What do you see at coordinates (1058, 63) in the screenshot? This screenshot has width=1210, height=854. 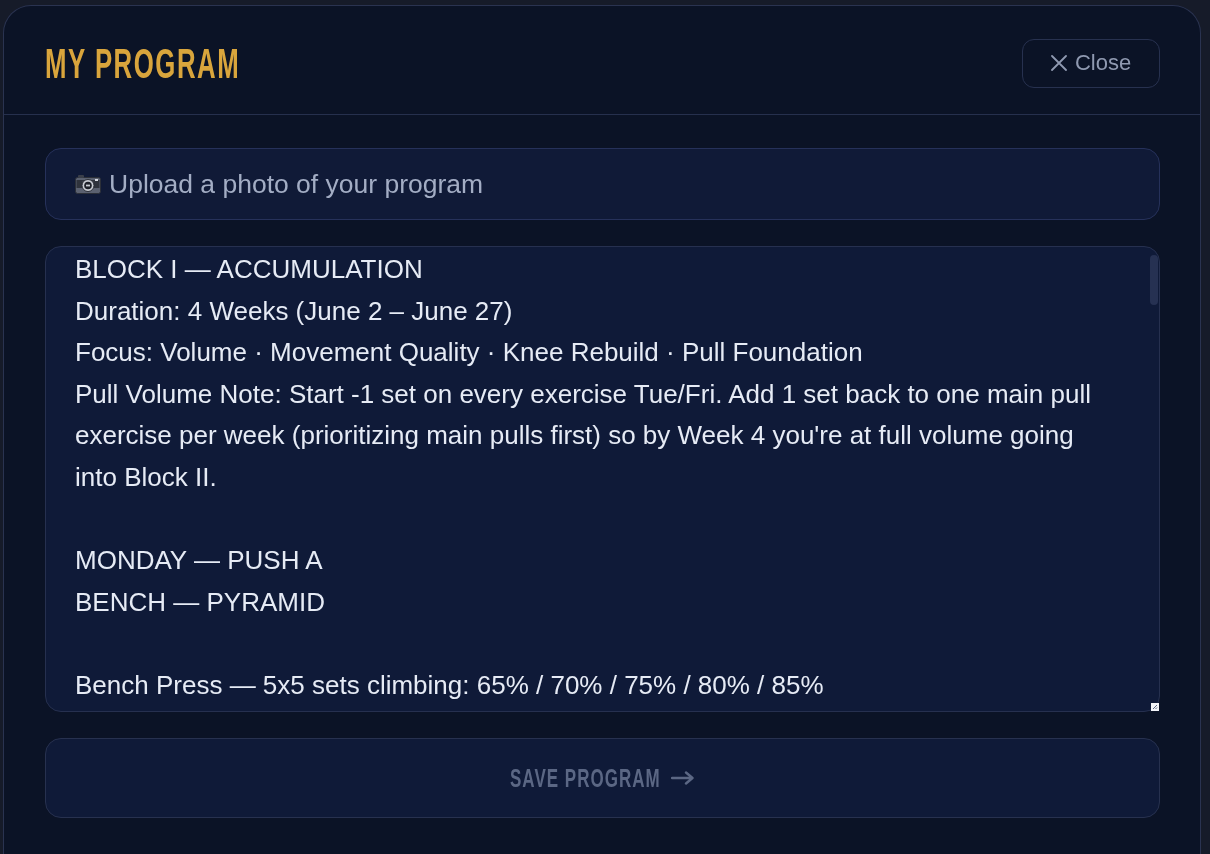 I see `close-icon` at bounding box center [1058, 63].